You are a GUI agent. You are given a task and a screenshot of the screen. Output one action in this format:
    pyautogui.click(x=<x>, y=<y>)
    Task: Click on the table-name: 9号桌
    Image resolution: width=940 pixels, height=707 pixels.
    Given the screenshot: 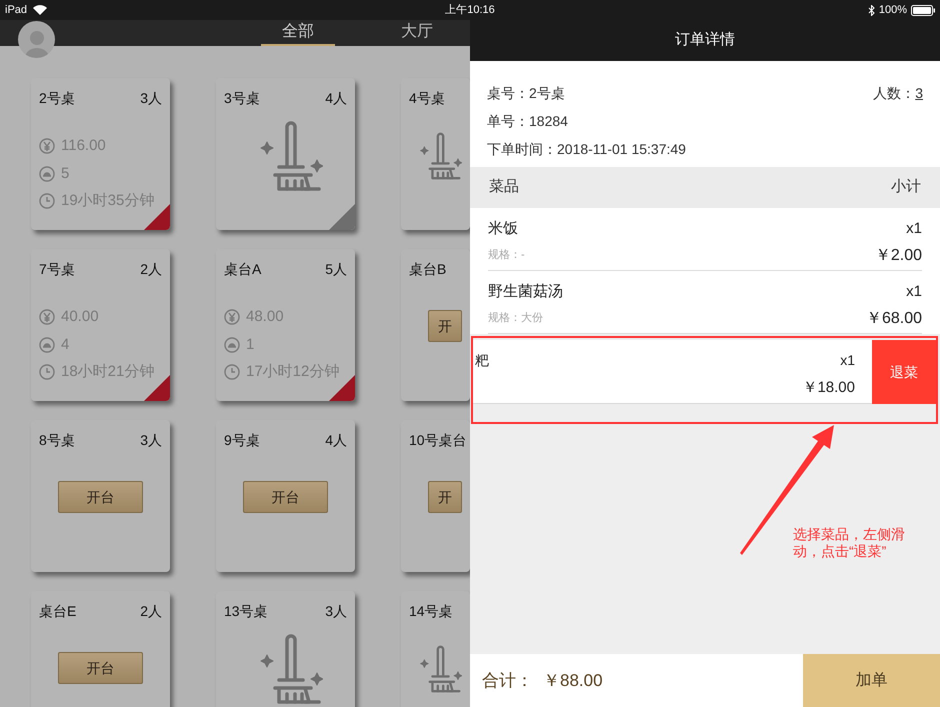 What is the action you would take?
    pyautogui.click(x=242, y=440)
    